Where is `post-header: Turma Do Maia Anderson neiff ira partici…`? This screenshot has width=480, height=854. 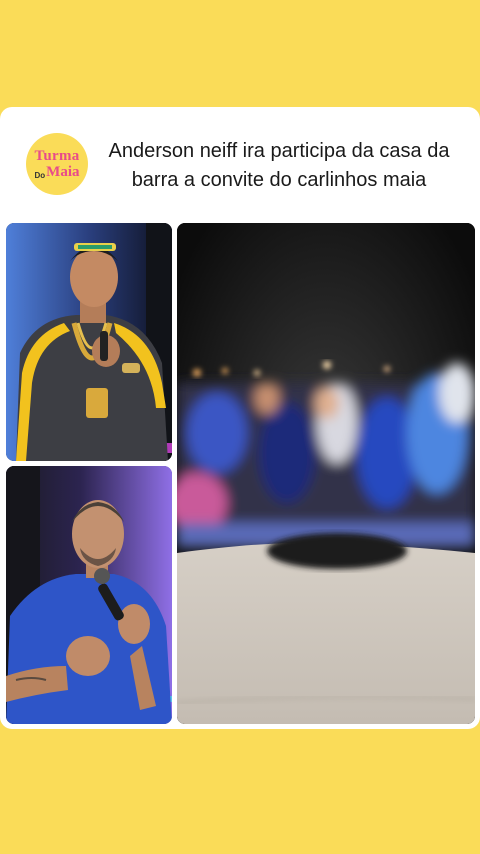 post-header: Turma Do Maia Anderson neiff ira partici… is located at coordinates (240, 164).